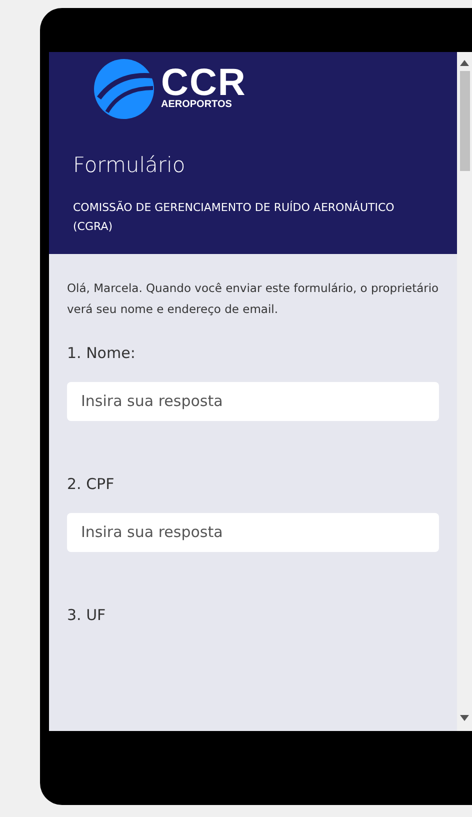  What do you see at coordinates (124, 89) in the screenshot?
I see `logo-icon` at bounding box center [124, 89].